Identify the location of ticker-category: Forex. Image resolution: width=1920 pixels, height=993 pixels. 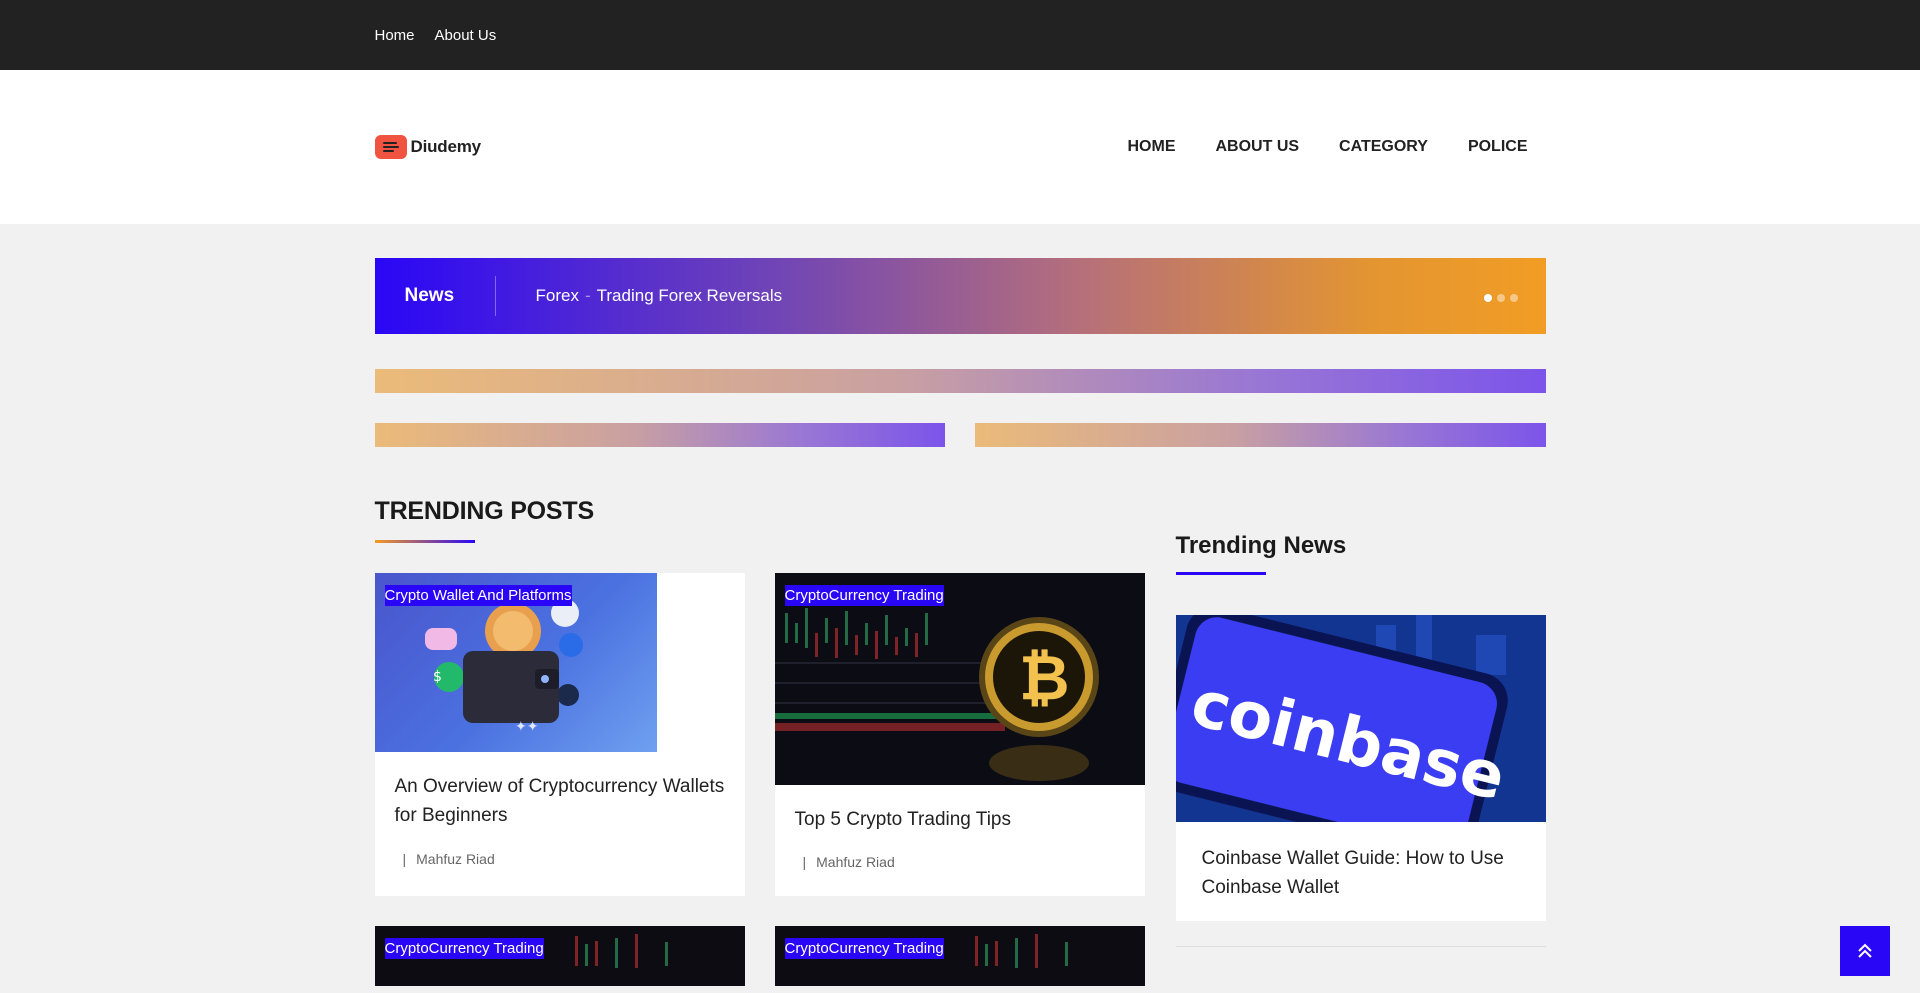
(557, 295).